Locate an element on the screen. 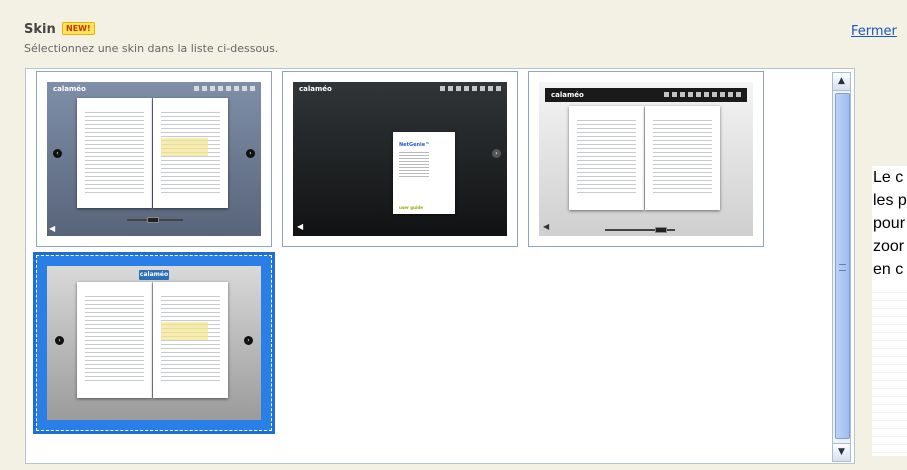 Image resolution: width=907 pixels, height=470 pixels. skin-option-2: calaméo NetGenie™ user guide › ◀ is located at coordinates (400, 159).